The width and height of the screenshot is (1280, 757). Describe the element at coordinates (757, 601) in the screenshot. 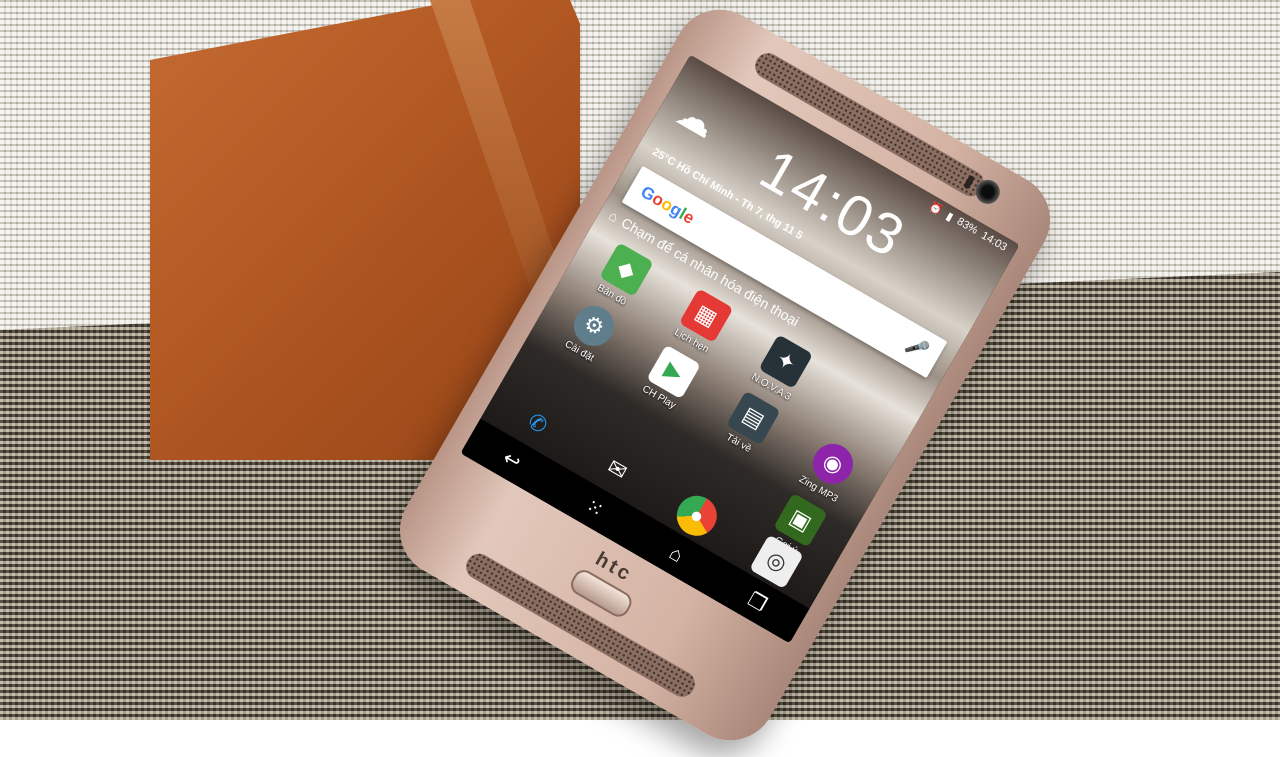

I see `recents-icon: ❐` at that location.